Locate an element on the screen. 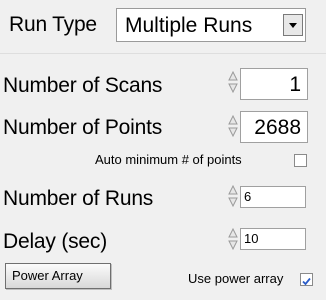  scans-spinner is located at coordinates (233, 82).